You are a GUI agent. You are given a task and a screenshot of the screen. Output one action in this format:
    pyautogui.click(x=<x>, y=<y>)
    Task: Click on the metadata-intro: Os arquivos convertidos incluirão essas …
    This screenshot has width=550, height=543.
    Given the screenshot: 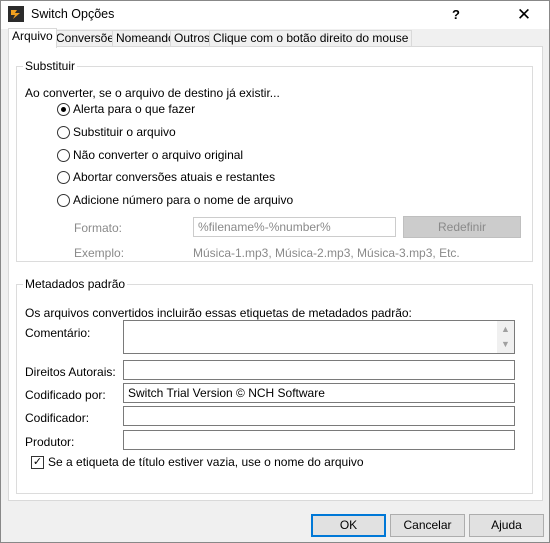 What is the action you would take?
    pyautogui.click(x=218, y=313)
    